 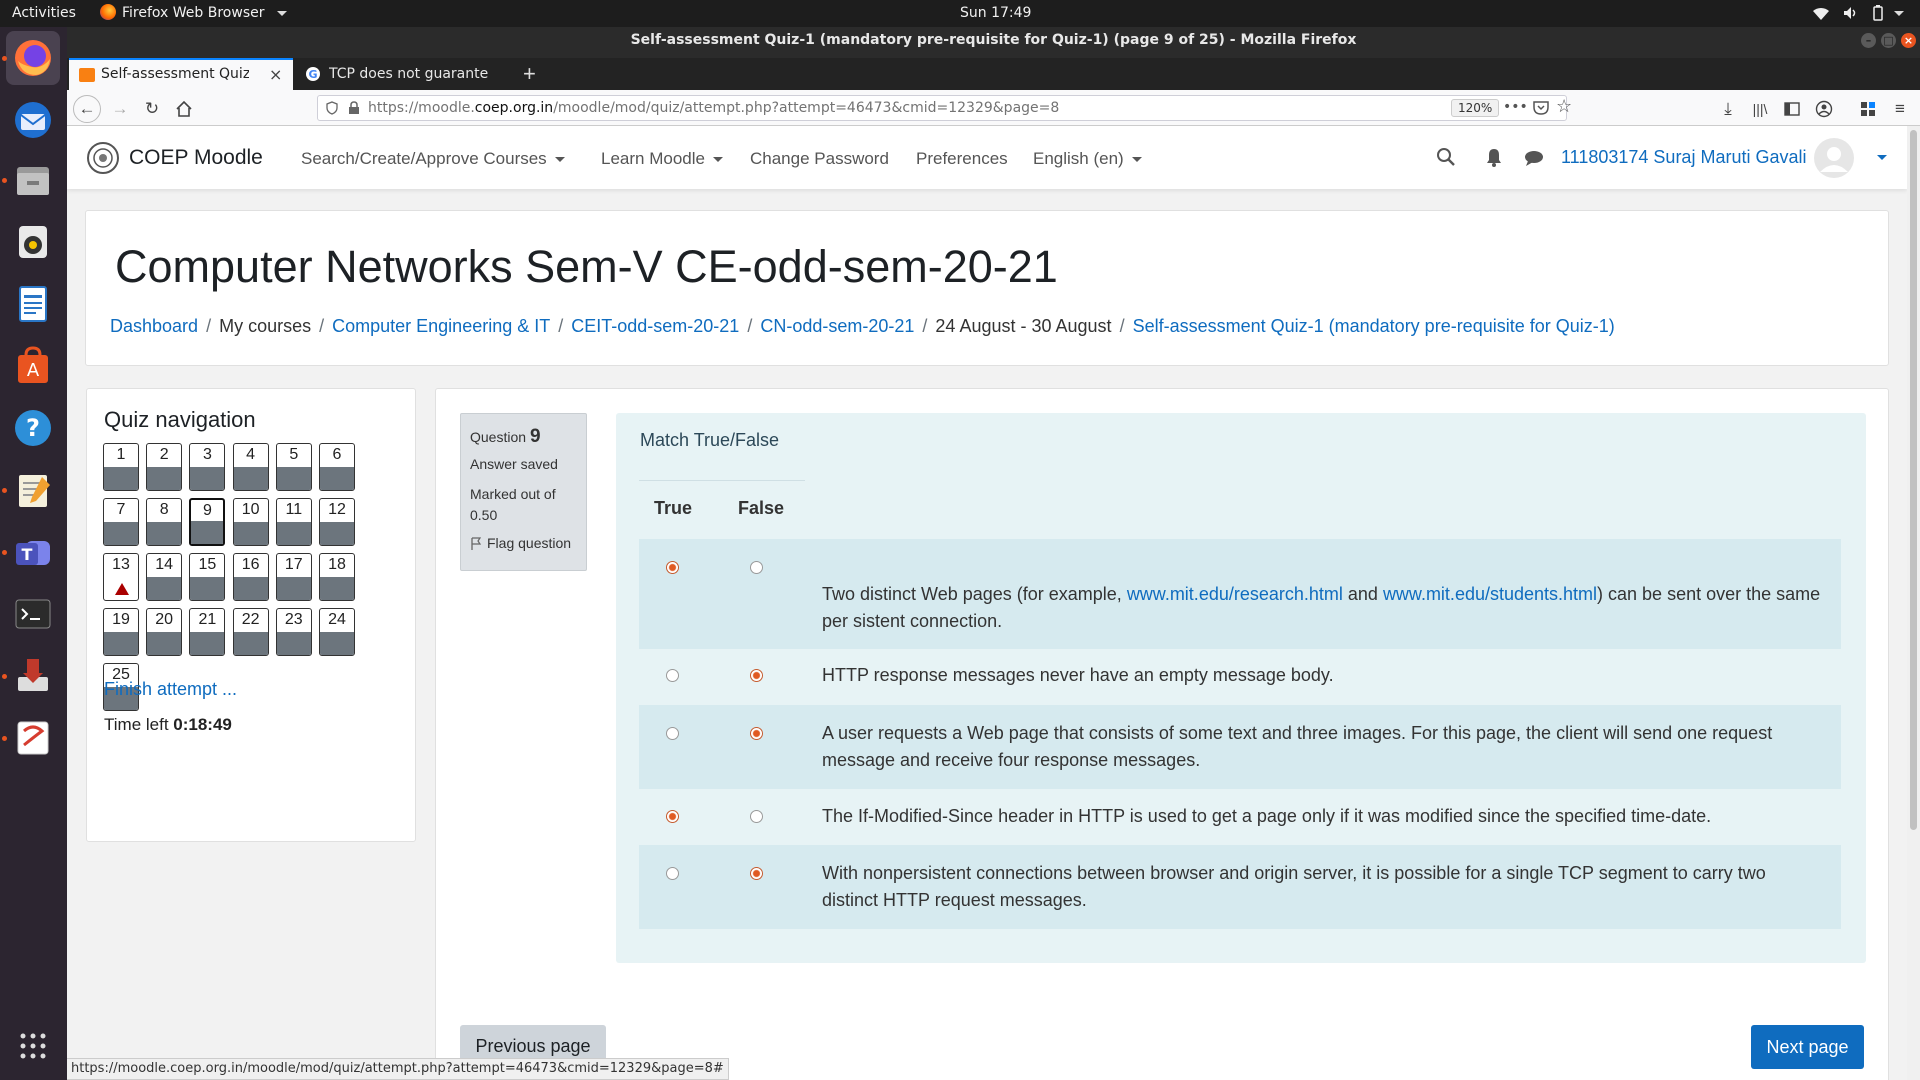 I want to click on maximize-icon: □, so click(x=1888, y=40).